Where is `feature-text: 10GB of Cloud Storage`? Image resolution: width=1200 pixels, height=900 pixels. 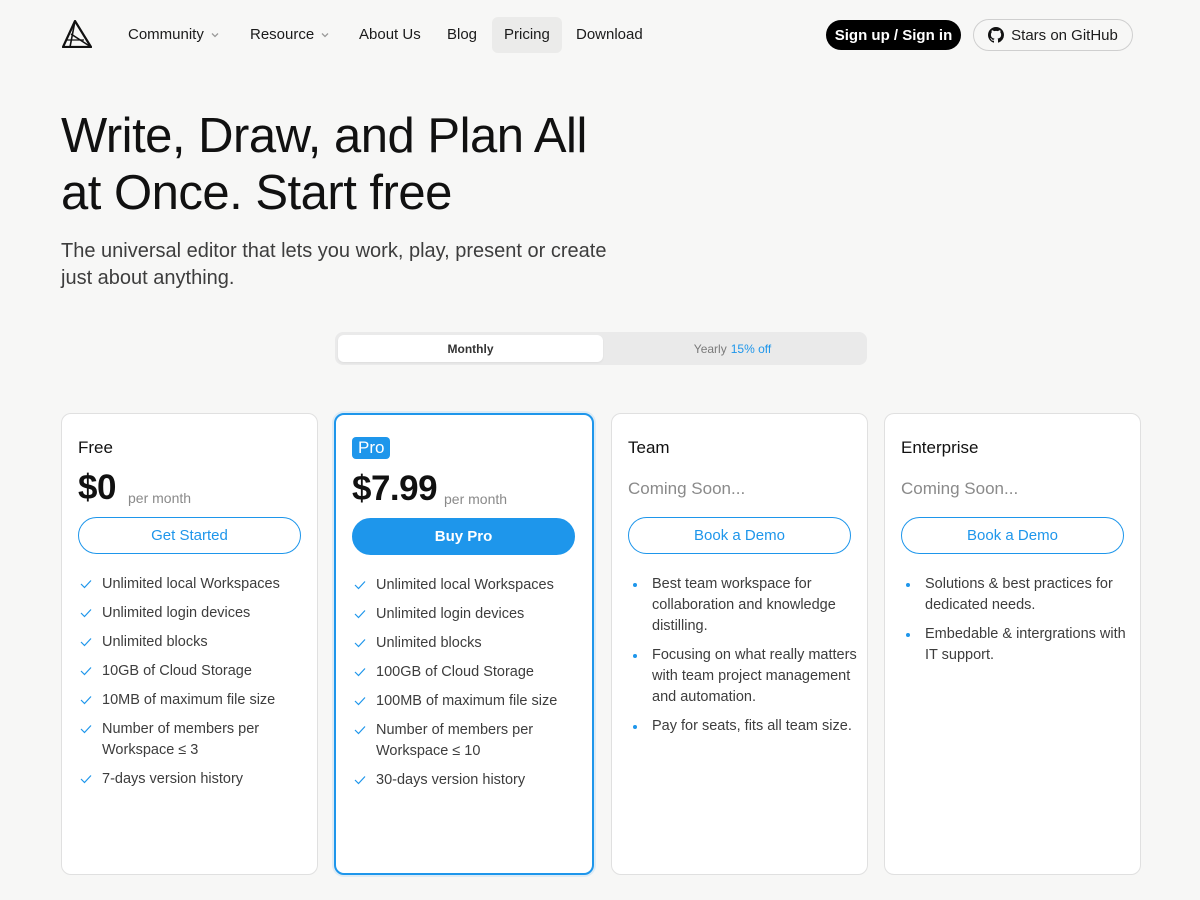 feature-text: 10GB of Cloud Storage is located at coordinates (177, 671).